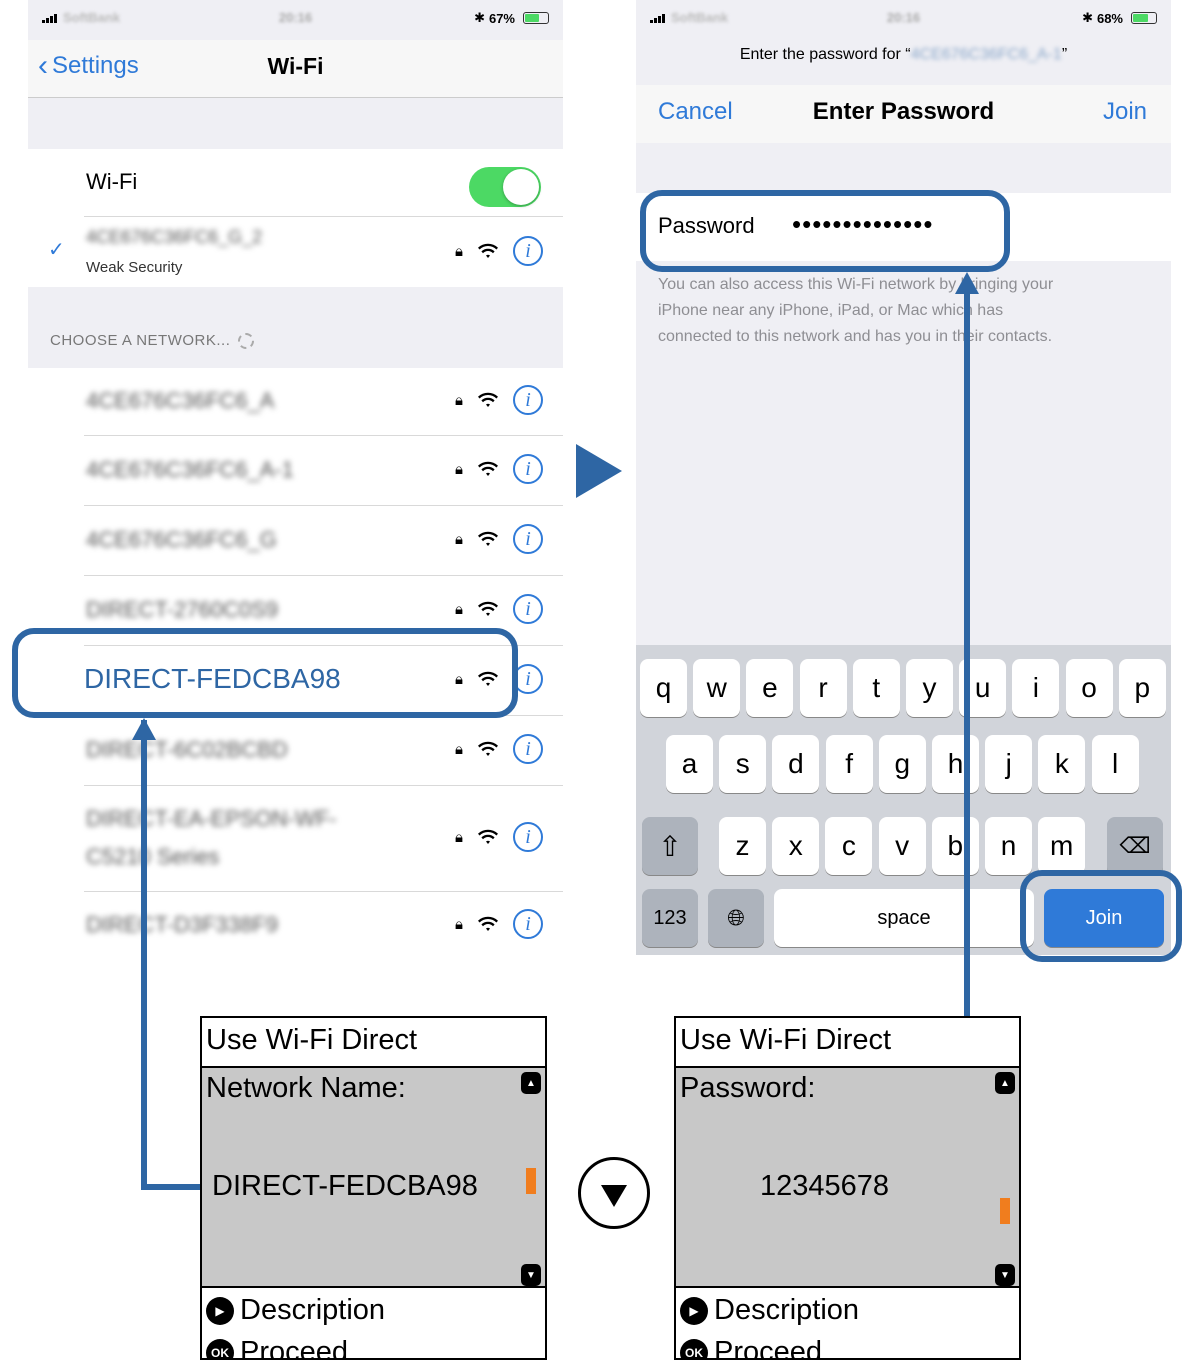 Image resolution: width=1184 pixels, height=1360 pixels. What do you see at coordinates (1135, 846) in the screenshot?
I see `backspace-key: ⌫` at bounding box center [1135, 846].